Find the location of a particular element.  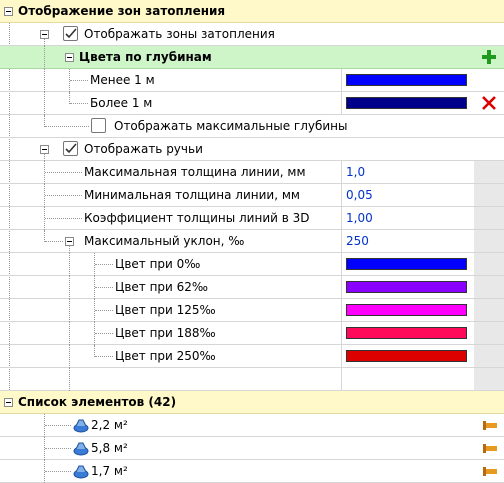

checkbox-show-flood-zones is located at coordinates (70, 33).